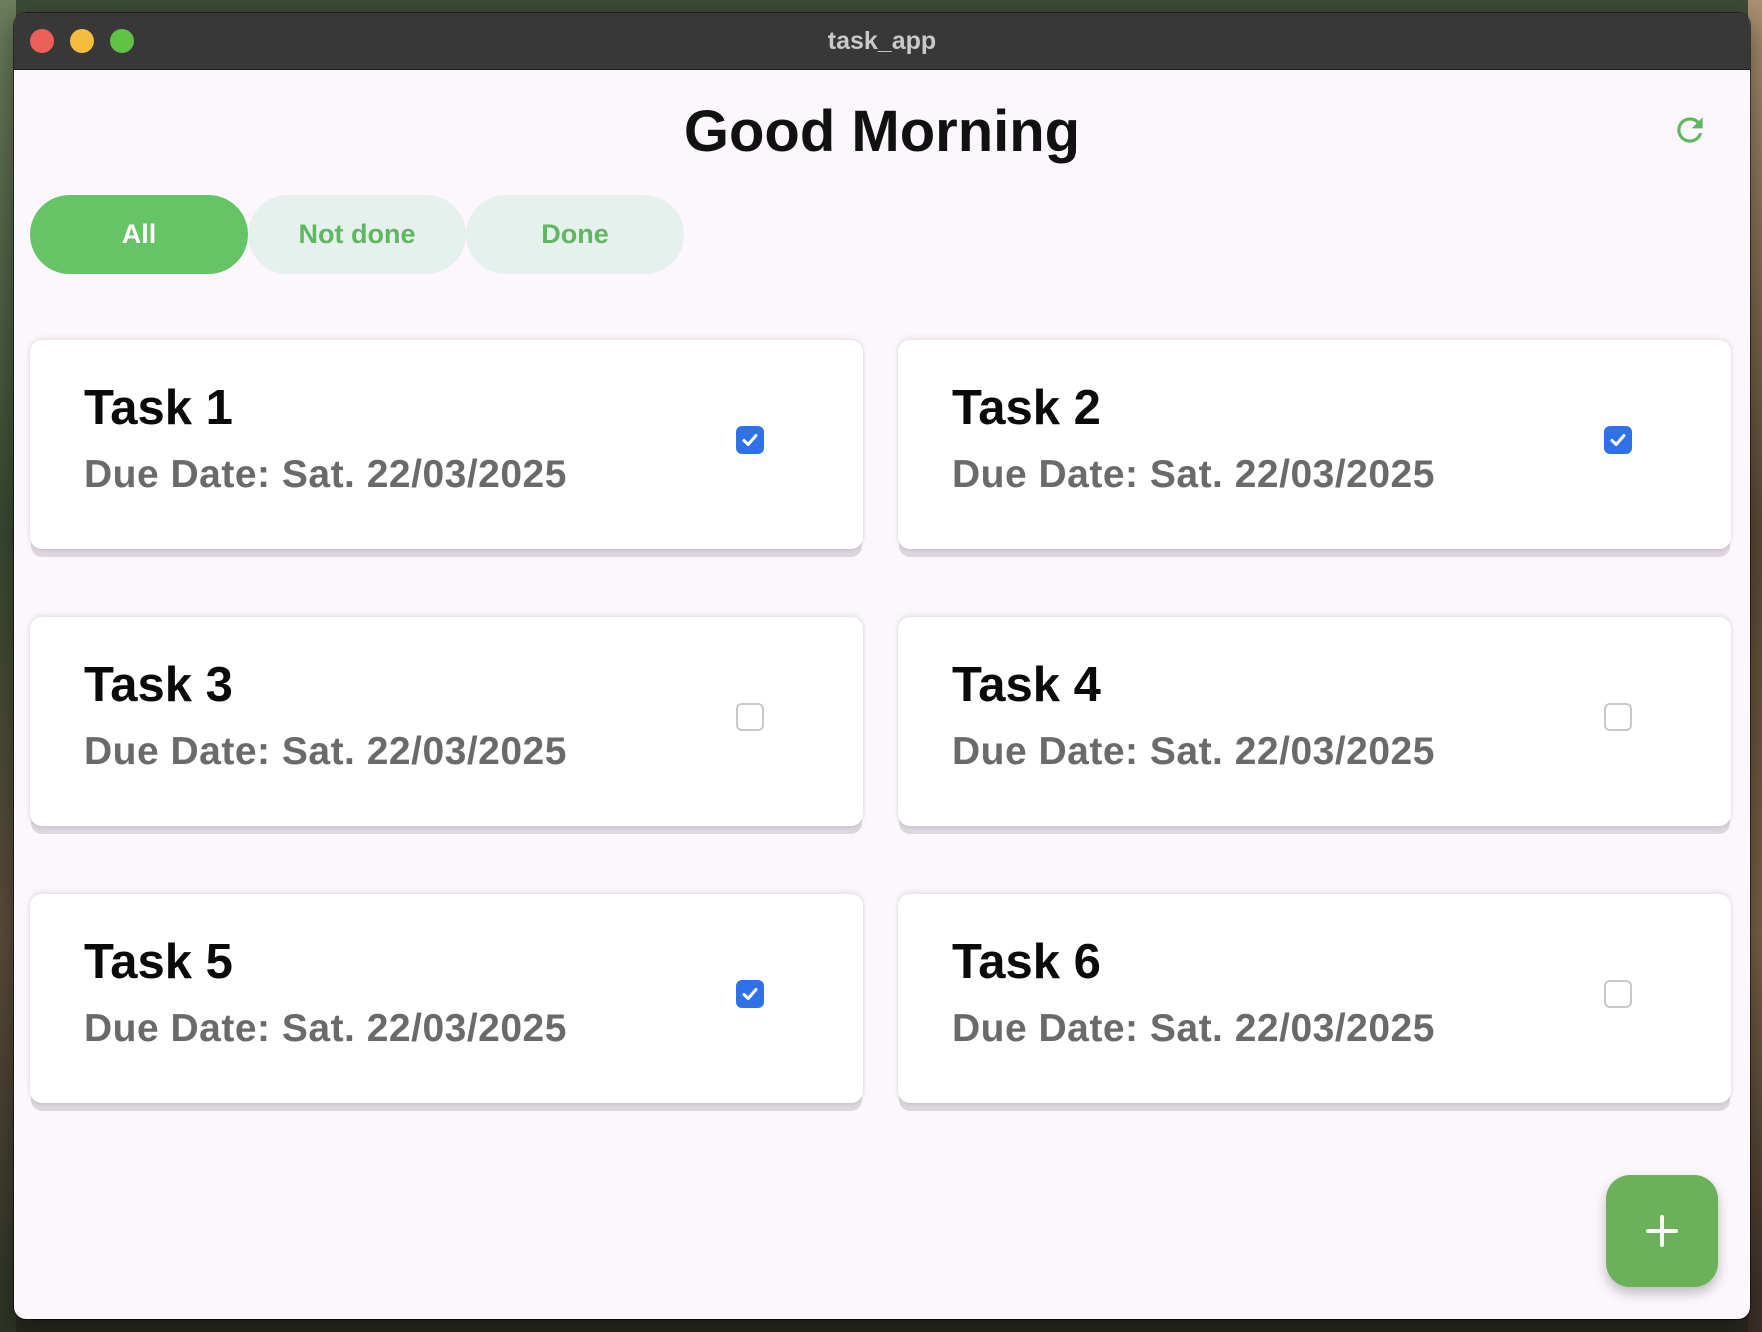  What do you see at coordinates (1755, 666) in the screenshot?
I see `desktop-background-right` at bounding box center [1755, 666].